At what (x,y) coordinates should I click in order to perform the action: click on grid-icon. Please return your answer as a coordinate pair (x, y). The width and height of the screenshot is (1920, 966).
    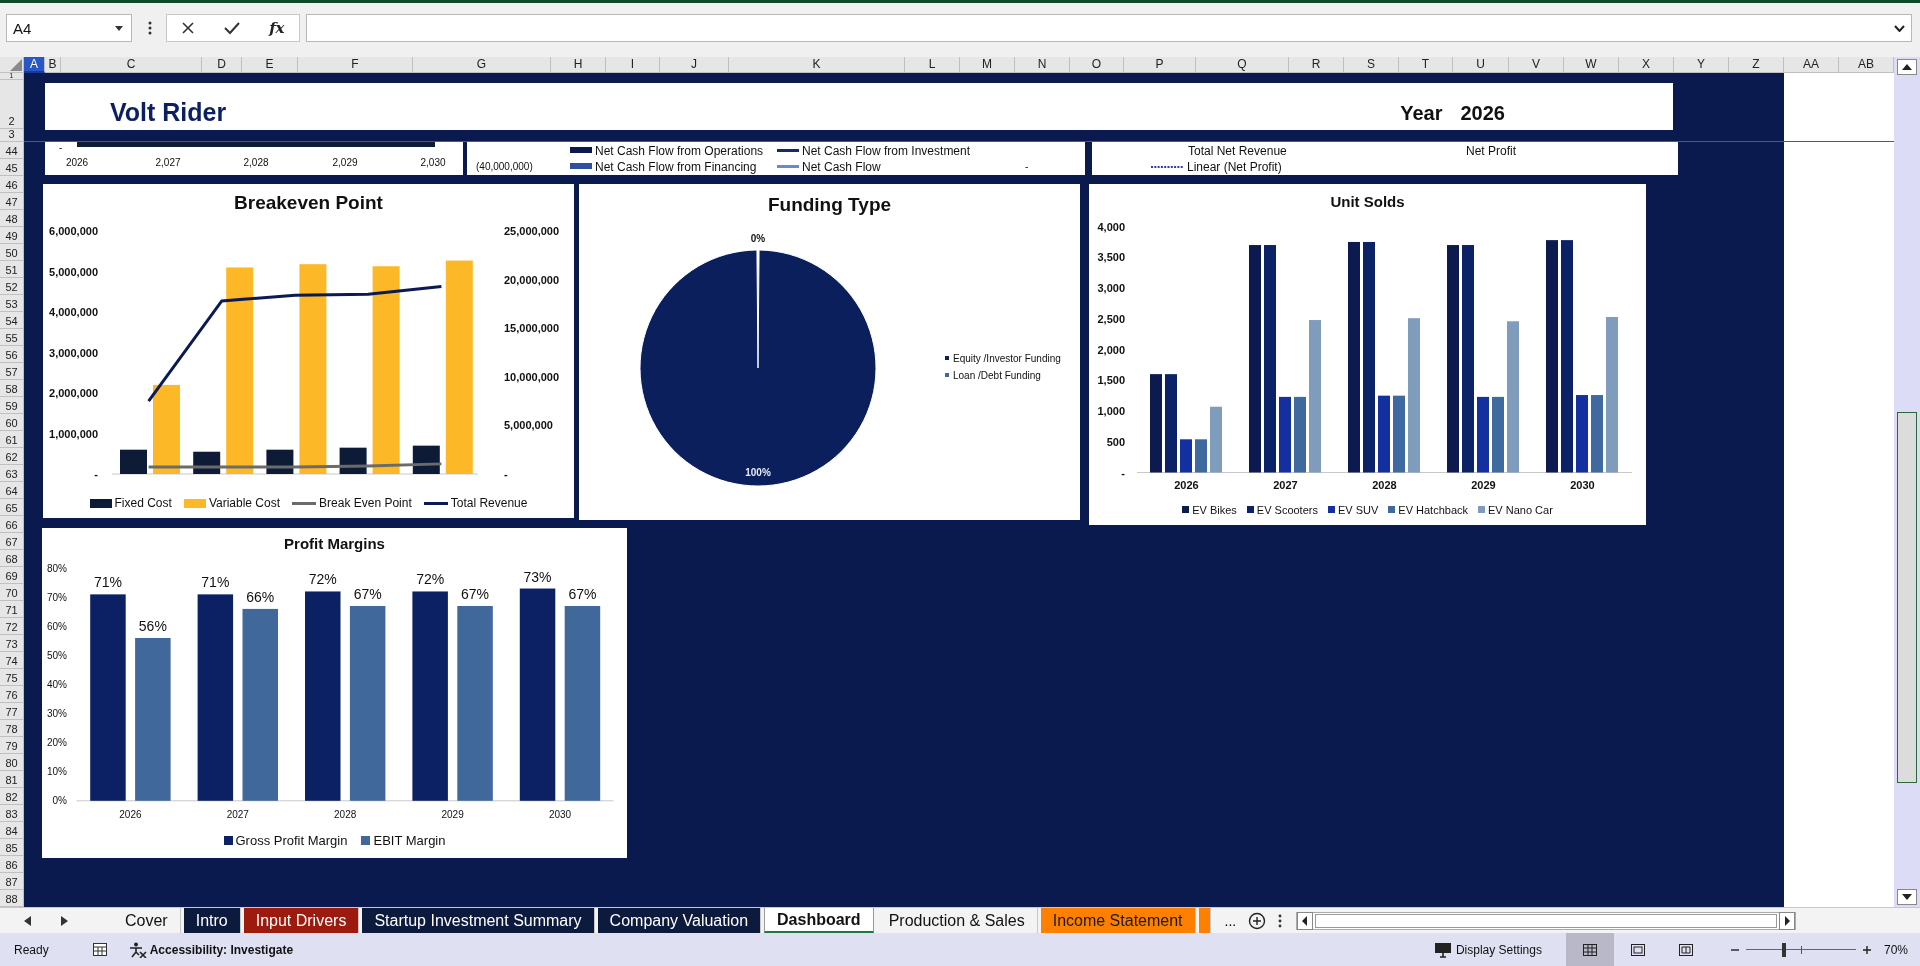
    Looking at the image, I should click on (1589, 949).